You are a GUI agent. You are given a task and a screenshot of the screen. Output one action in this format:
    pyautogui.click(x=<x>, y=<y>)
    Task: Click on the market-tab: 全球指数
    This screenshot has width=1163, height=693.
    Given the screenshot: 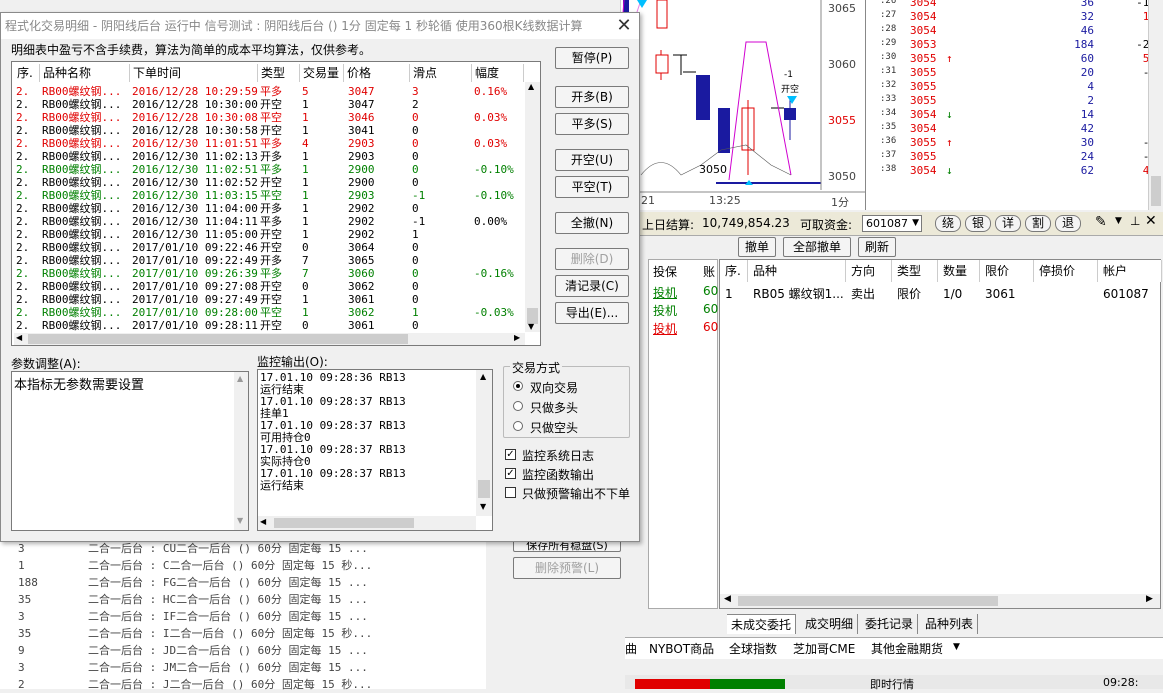 What is the action you would take?
    pyautogui.click(x=753, y=648)
    